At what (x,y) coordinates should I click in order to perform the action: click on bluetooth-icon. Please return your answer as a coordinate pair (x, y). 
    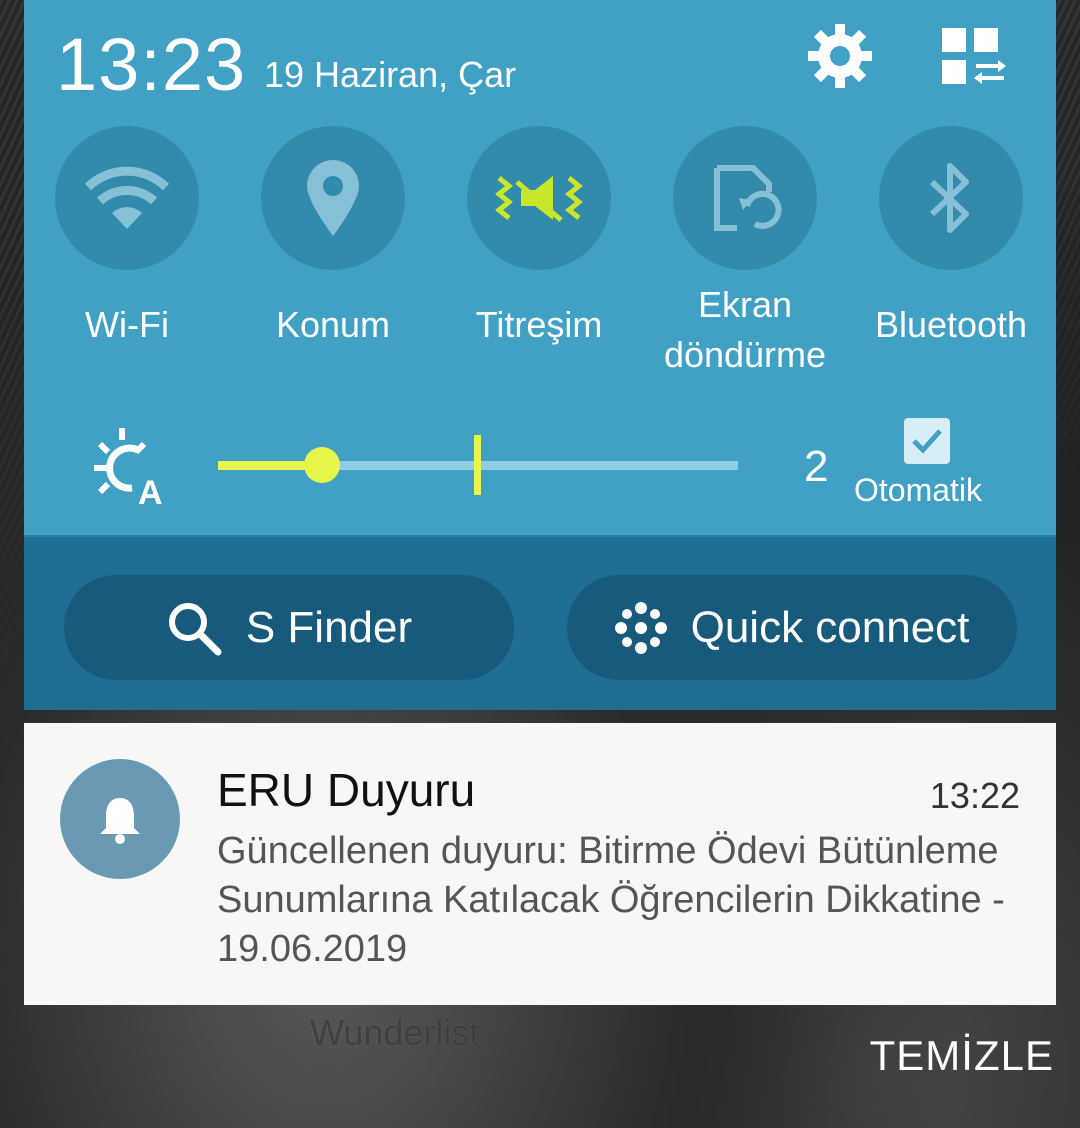
    Looking at the image, I should click on (949, 198).